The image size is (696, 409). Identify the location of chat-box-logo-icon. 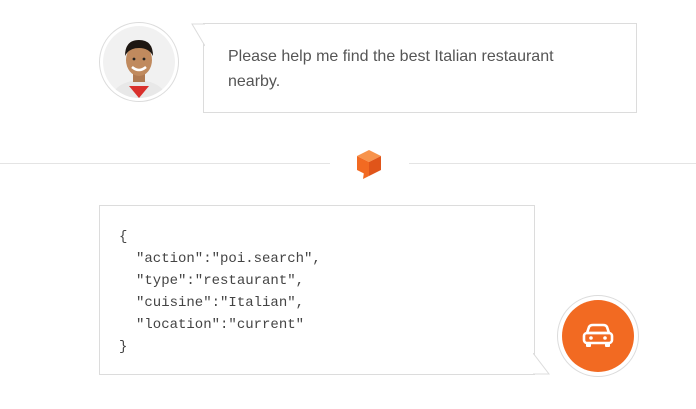
(369, 164).